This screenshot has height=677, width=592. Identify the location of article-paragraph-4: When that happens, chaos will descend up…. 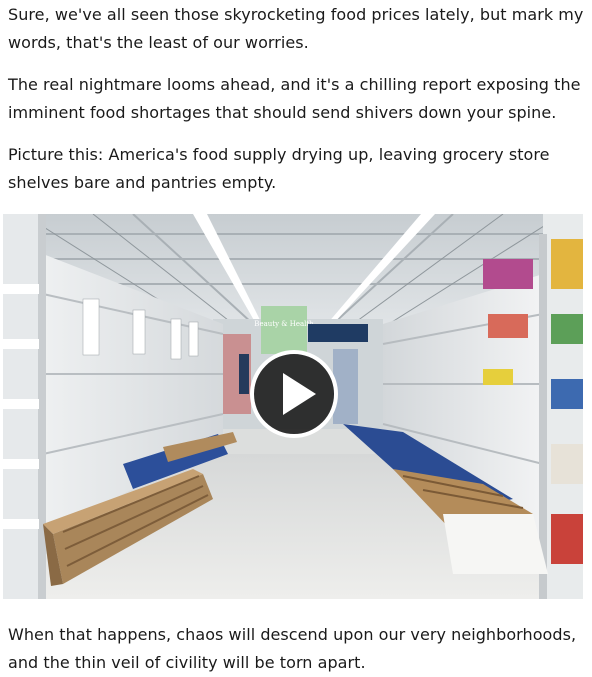
(292, 648).